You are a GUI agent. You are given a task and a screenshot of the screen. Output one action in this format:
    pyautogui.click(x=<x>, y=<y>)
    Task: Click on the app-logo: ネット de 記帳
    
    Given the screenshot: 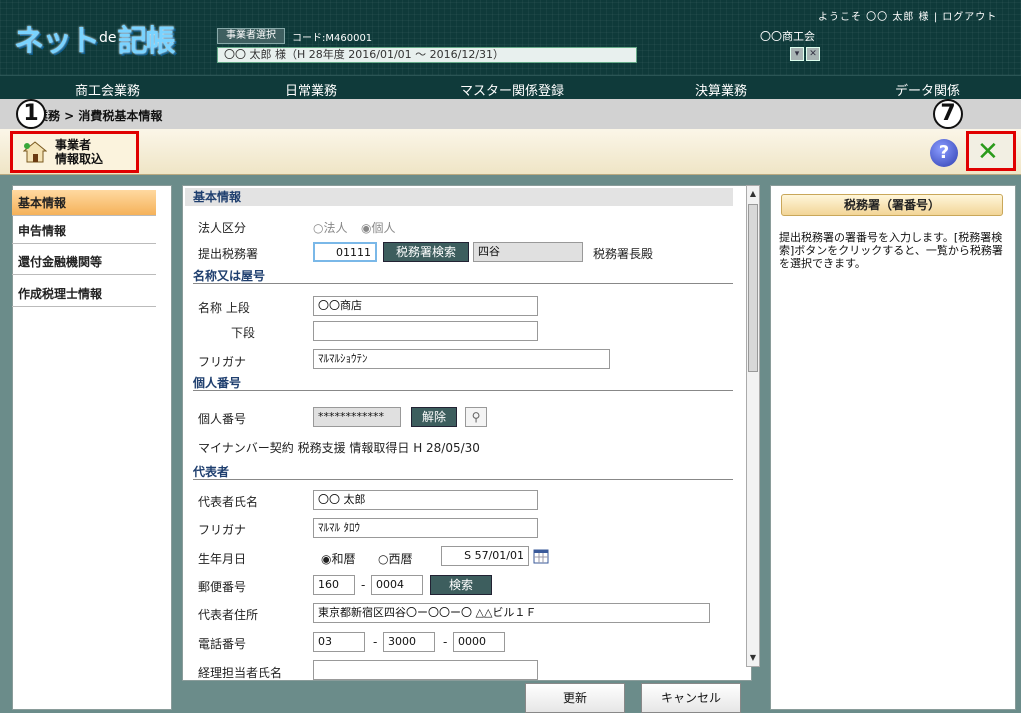 What is the action you would take?
    pyautogui.click(x=95, y=38)
    